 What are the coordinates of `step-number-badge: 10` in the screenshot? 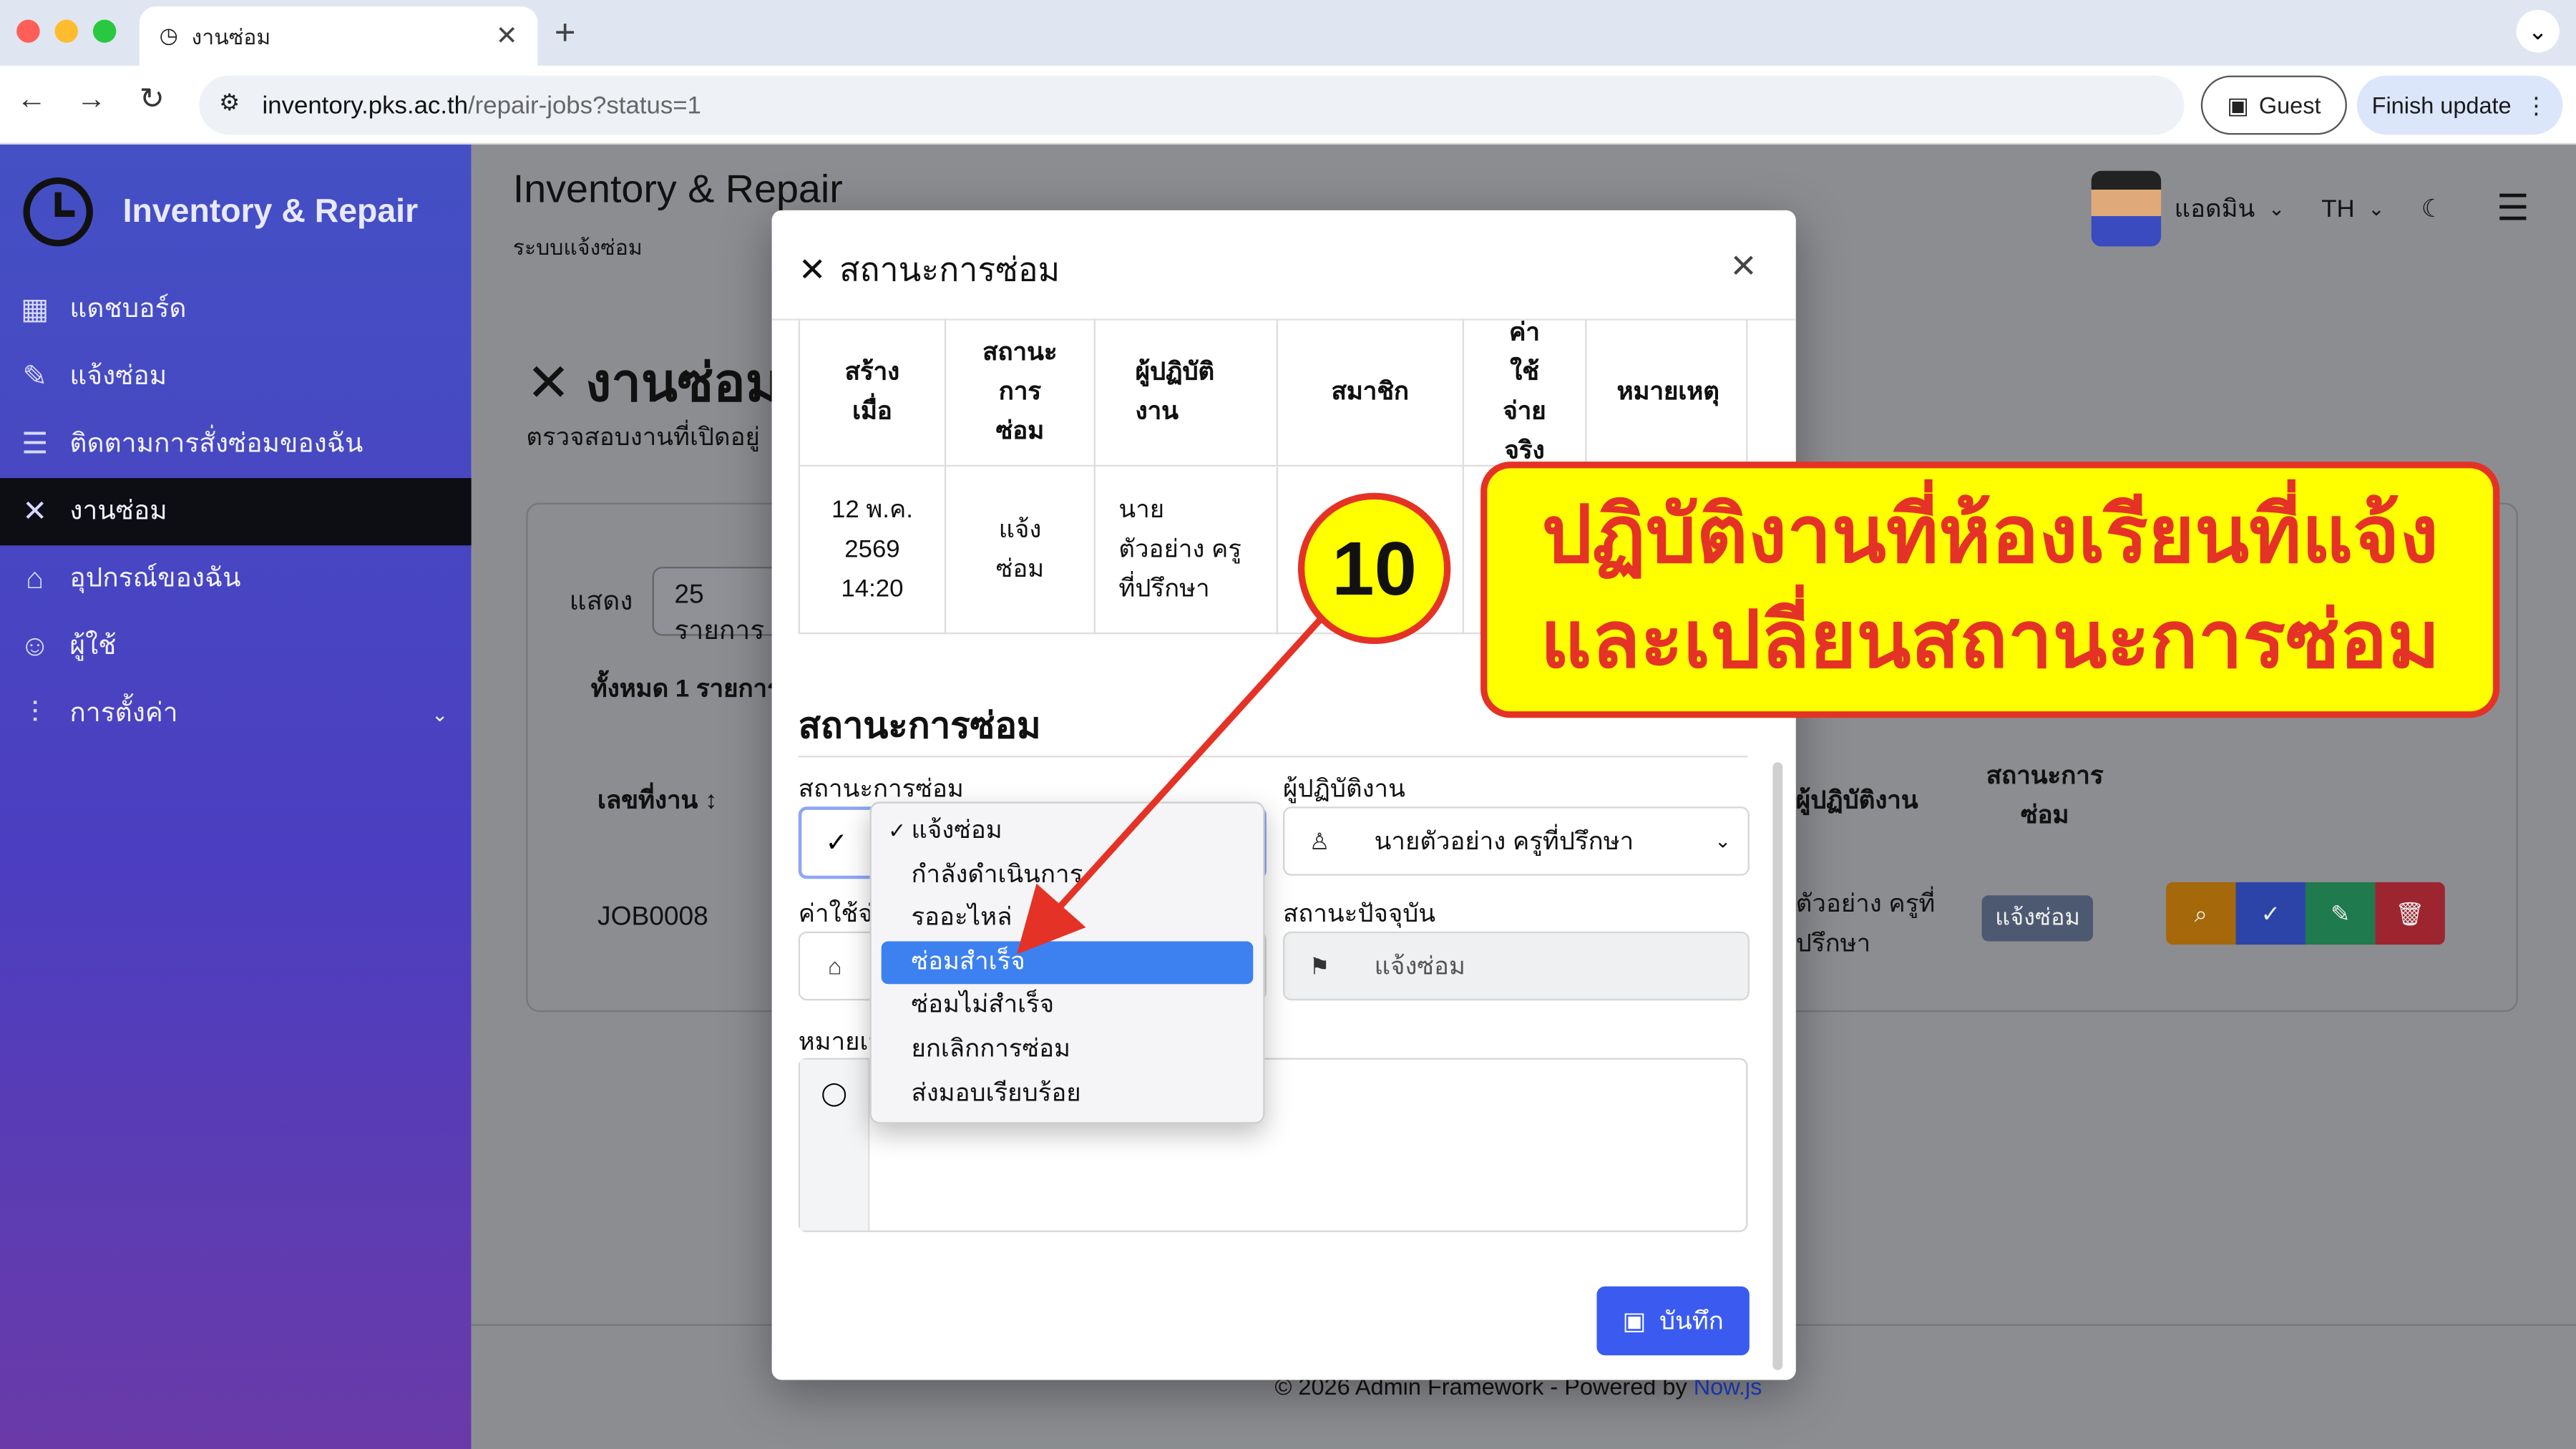 It's located at (1374, 568).